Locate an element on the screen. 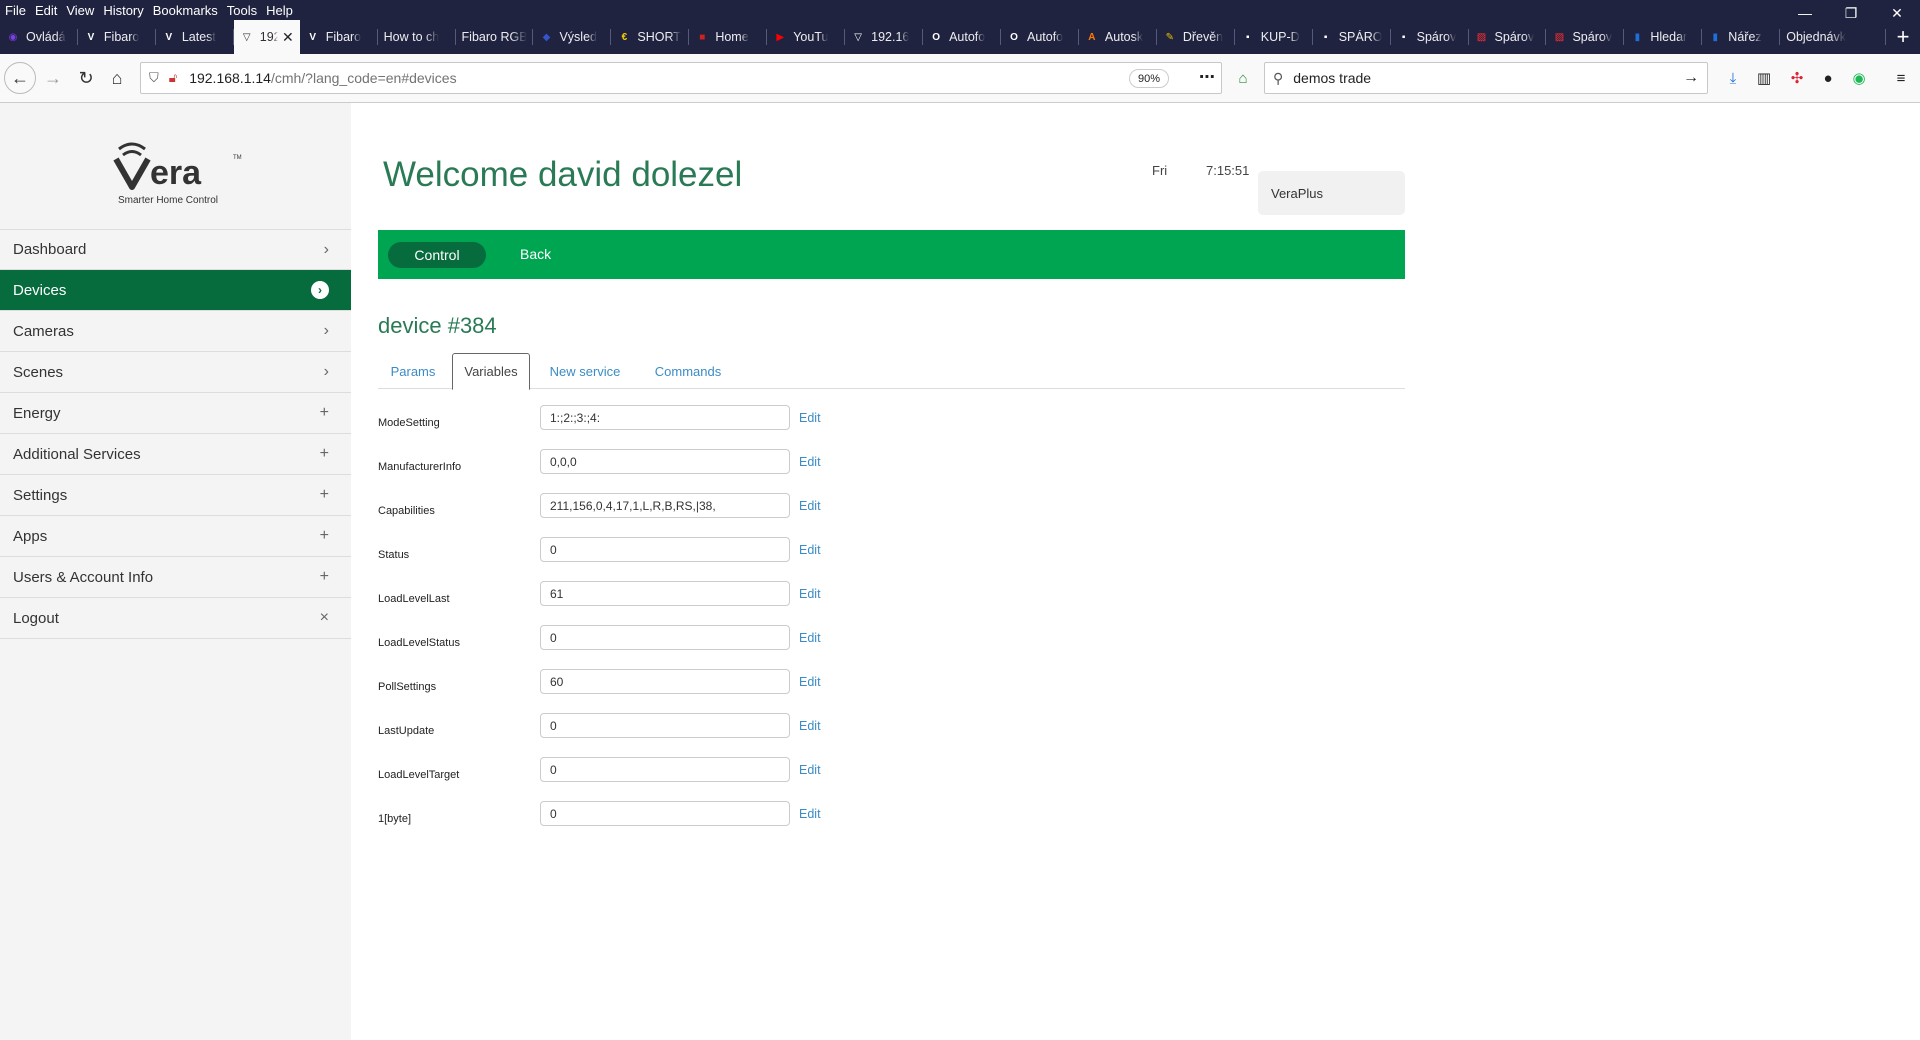  browser-tab: Objednávk is located at coordinates (1833, 37).